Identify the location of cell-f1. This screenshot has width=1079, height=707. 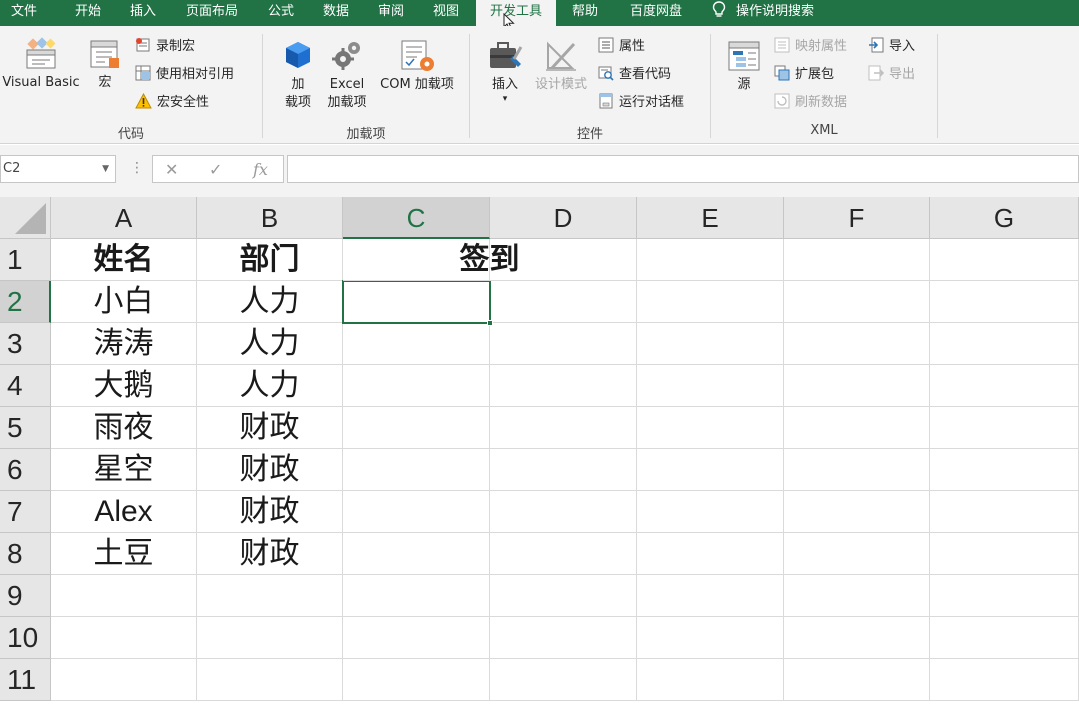
(857, 260).